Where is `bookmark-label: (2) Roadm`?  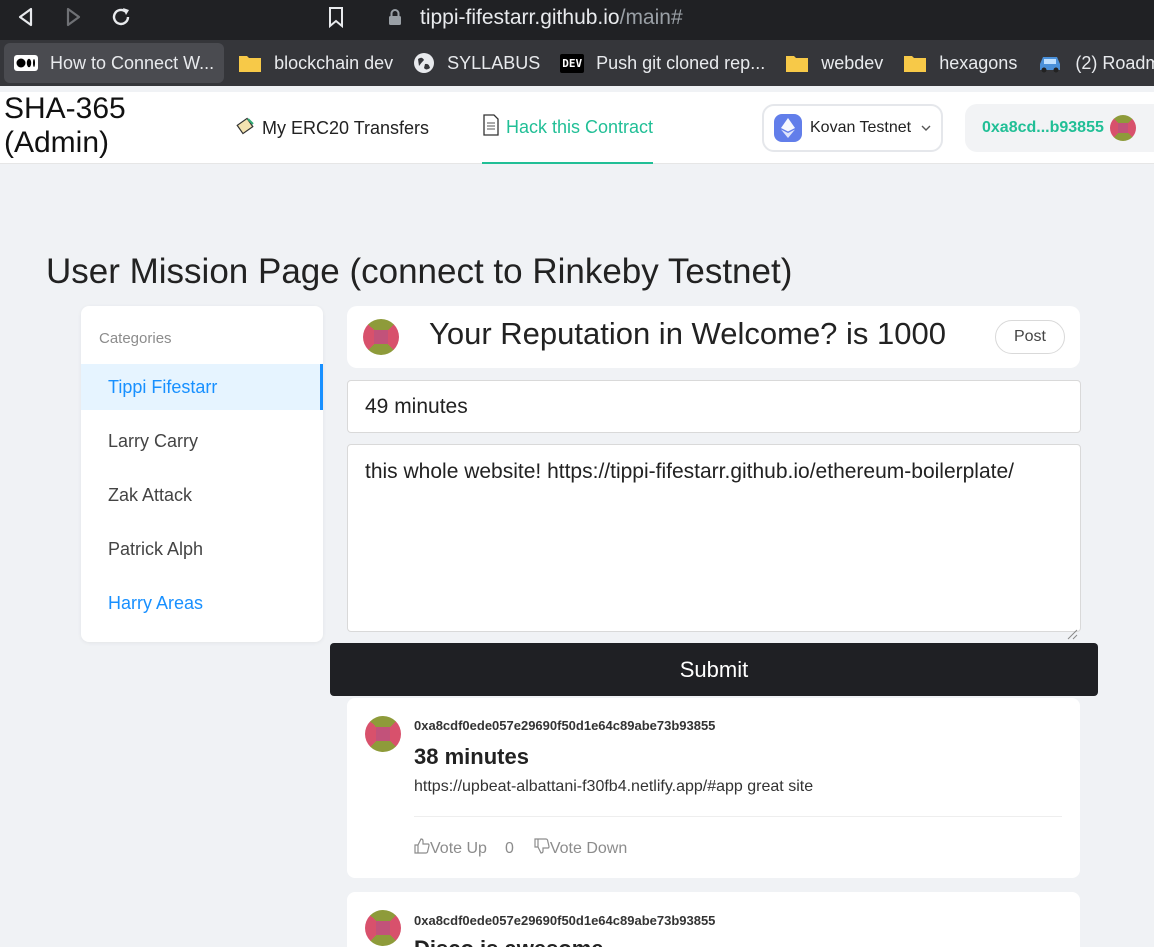
bookmark-label: (2) Roadm is located at coordinates (1114, 62).